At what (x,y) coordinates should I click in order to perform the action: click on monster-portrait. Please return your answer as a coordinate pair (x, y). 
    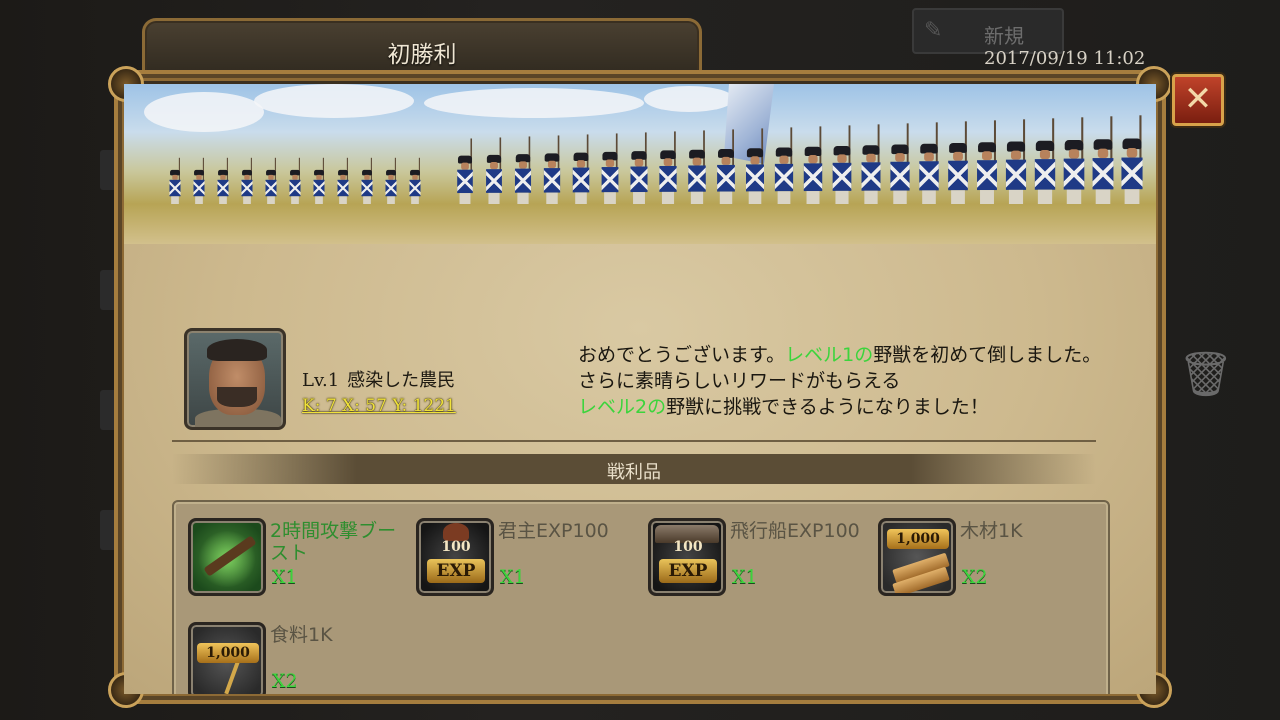
    Looking at the image, I should click on (235, 379).